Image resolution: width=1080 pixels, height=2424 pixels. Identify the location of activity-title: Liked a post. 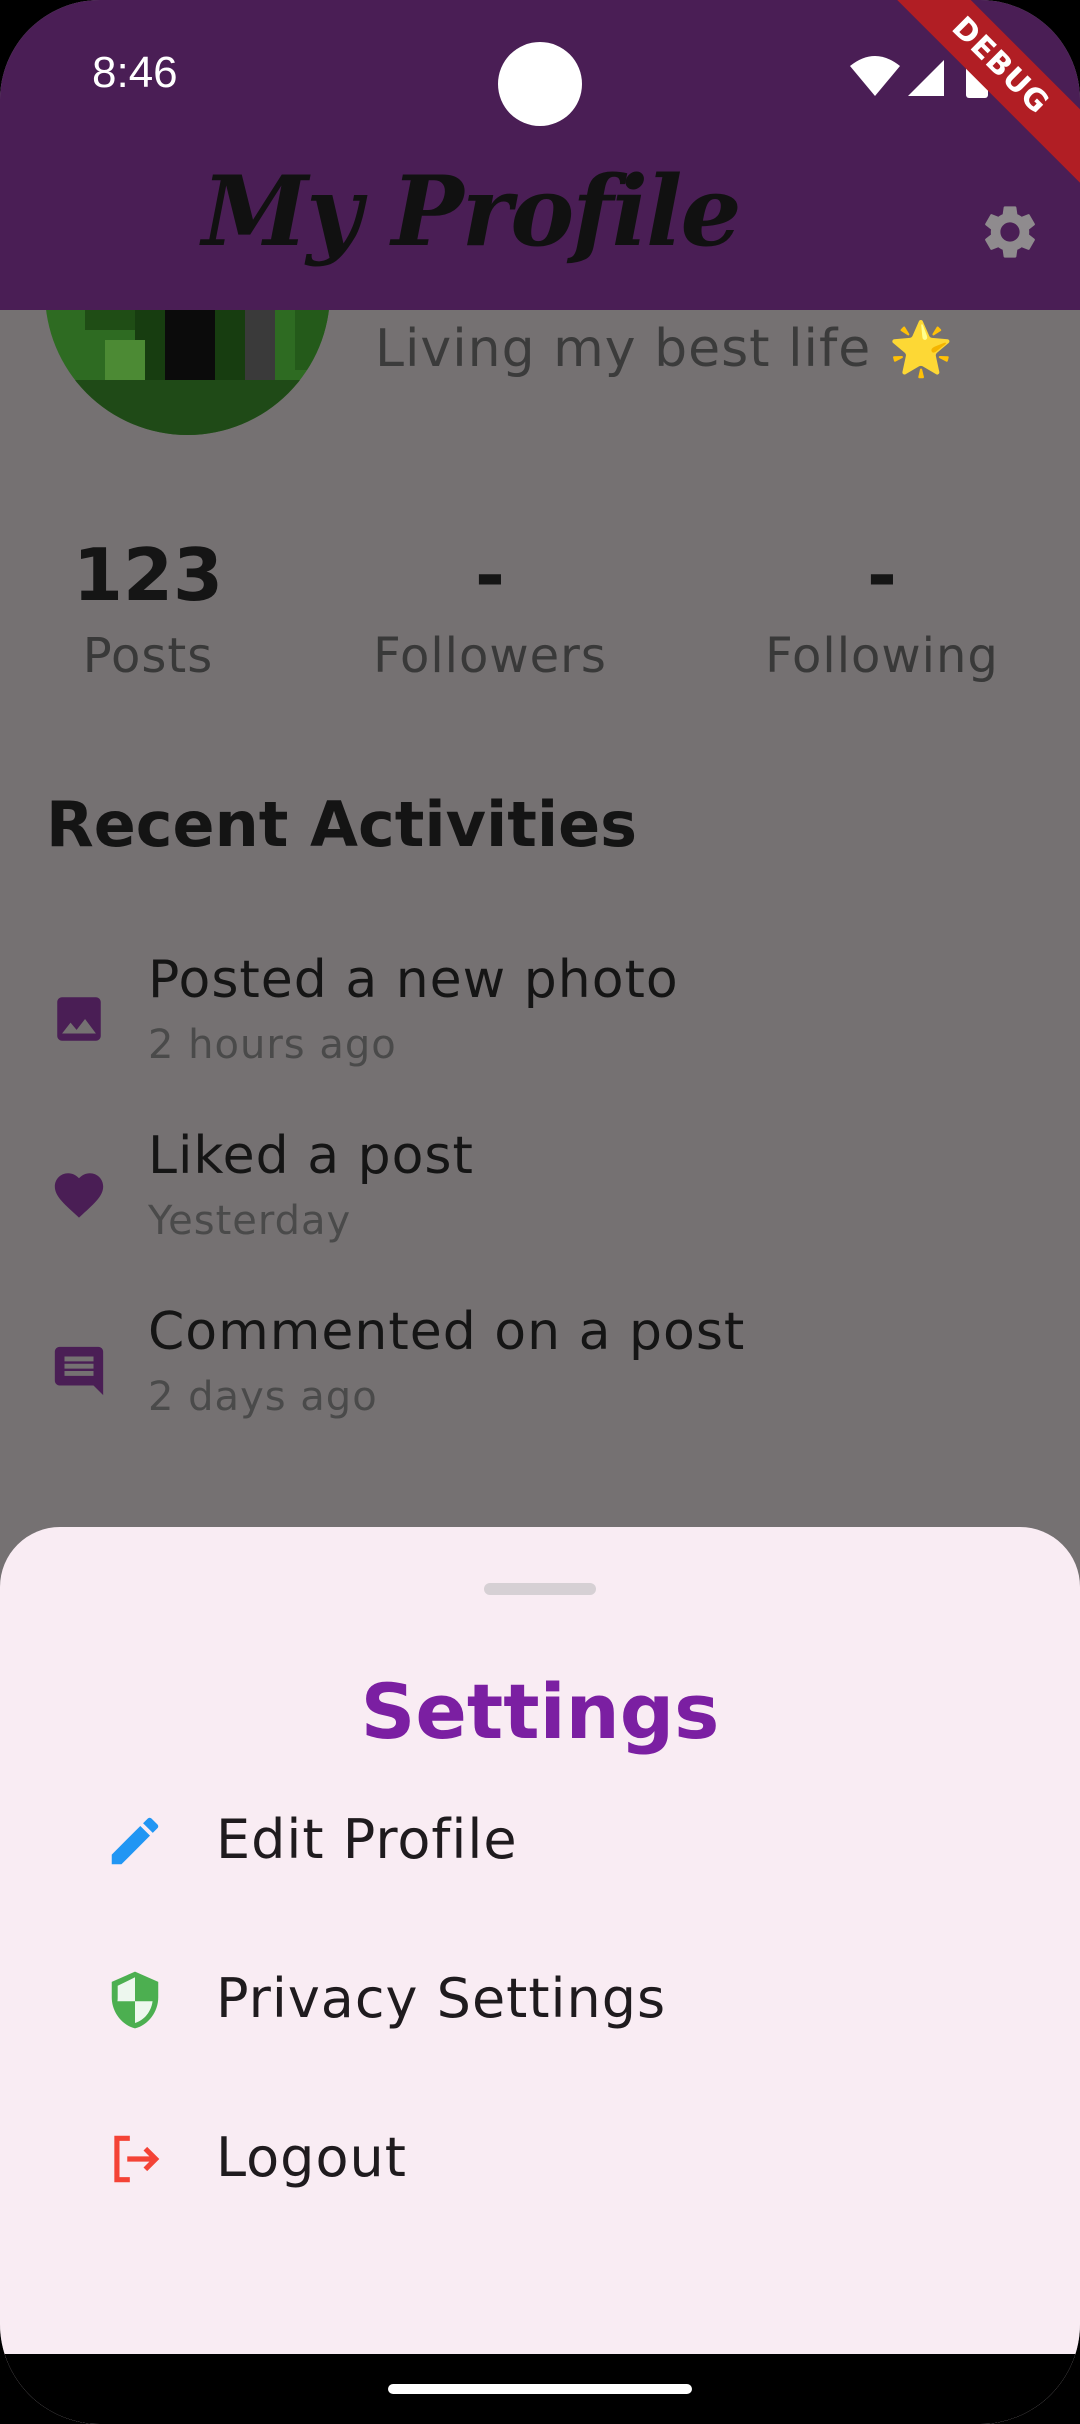
(311, 1156).